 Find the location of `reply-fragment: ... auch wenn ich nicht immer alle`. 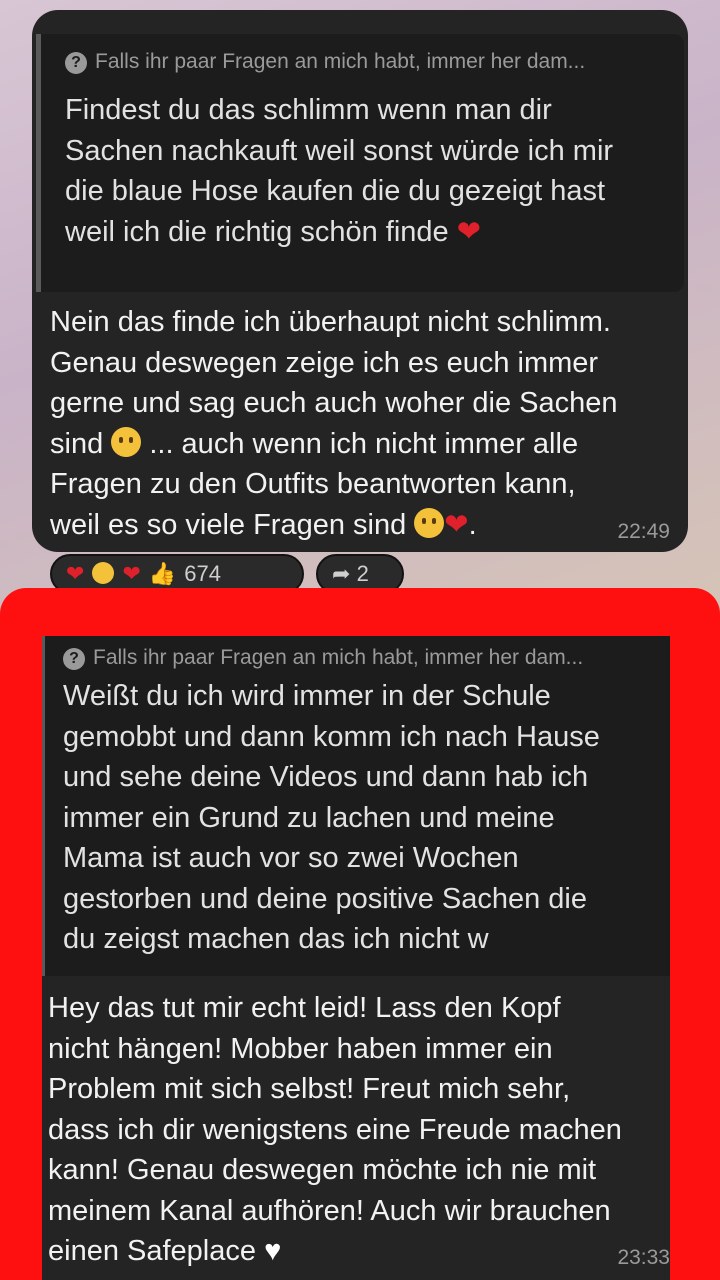

reply-fragment: ... auch wenn ich nicht immer alle is located at coordinates (364, 443).